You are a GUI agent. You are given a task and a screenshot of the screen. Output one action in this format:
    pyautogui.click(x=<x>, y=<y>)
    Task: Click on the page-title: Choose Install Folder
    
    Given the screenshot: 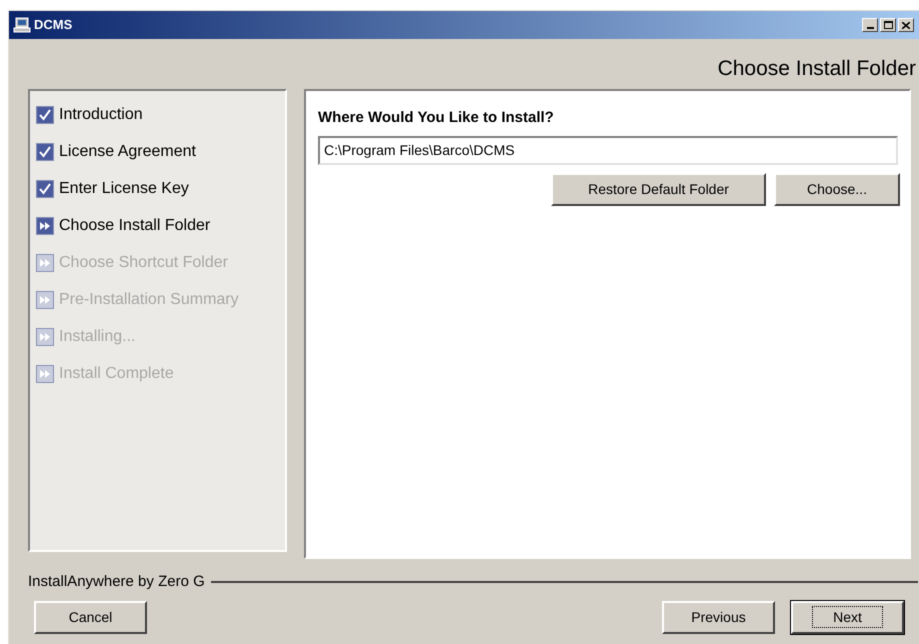 What is the action you would take?
    pyautogui.click(x=817, y=69)
    